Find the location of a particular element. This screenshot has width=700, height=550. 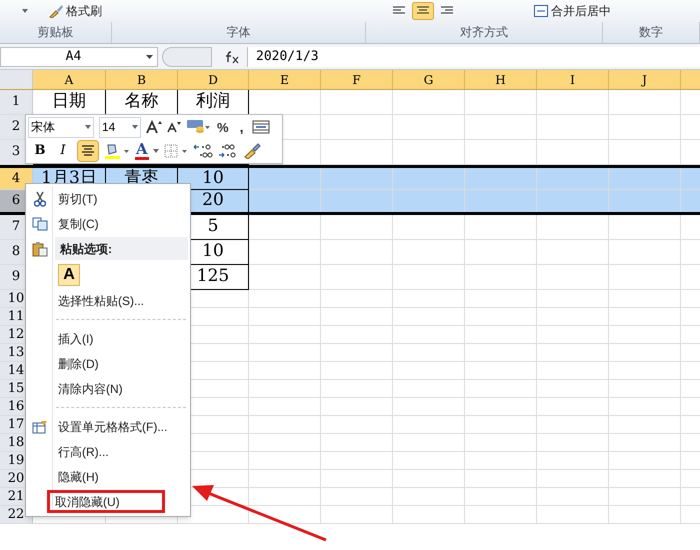

column-header: D is located at coordinates (213, 79).